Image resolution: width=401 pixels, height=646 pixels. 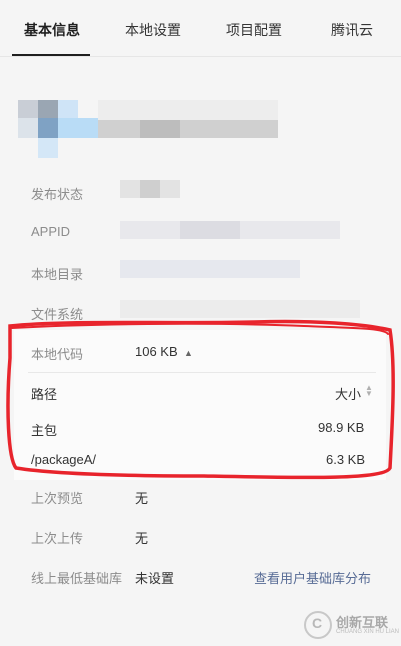 I want to click on tab-project-config: 项目配置, so click(x=254, y=30).